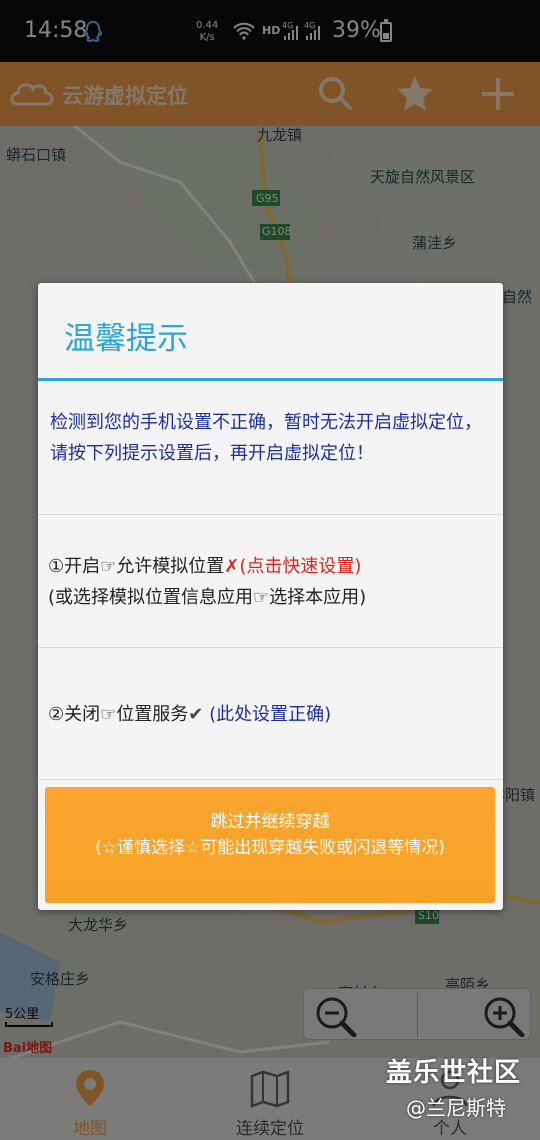 The width and height of the screenshot is (540, 1140). I want to click on watermark-author: @兰尼斯特, so click(456, 1108).